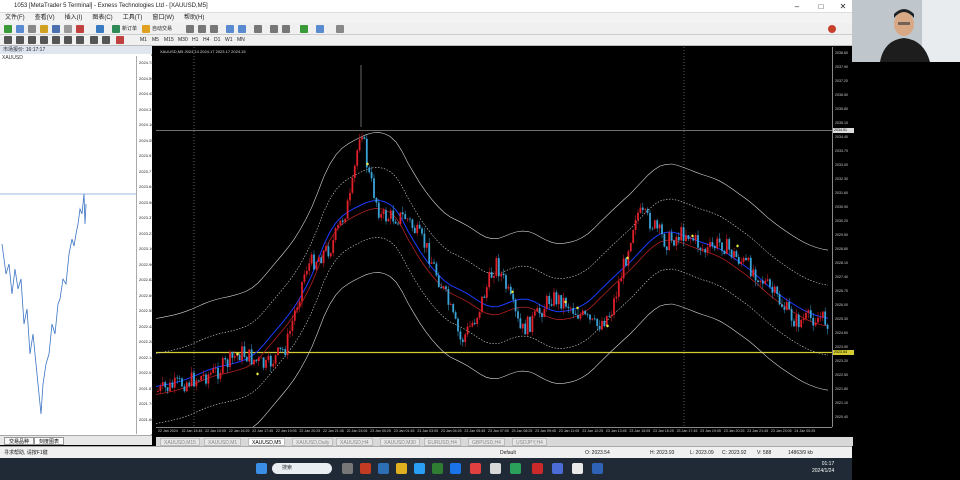 The image size is (960, 480). Describe the element at coordinates (116, 29) in the screenshot. I see `new-order-icon` at that location.